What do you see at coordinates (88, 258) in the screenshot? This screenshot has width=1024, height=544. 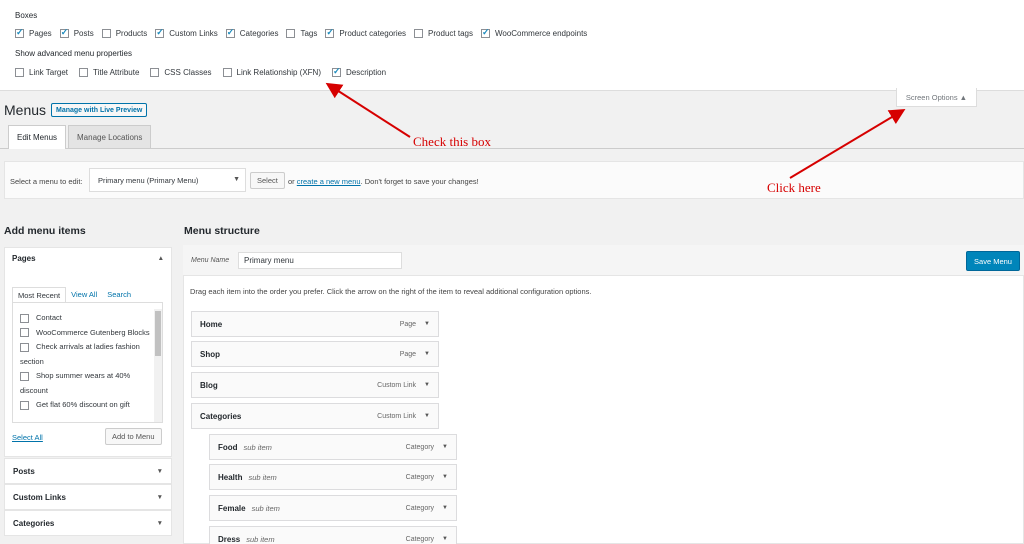 I see `pages-accordion-header: Pages ▲` at bounding box center [88, 258].